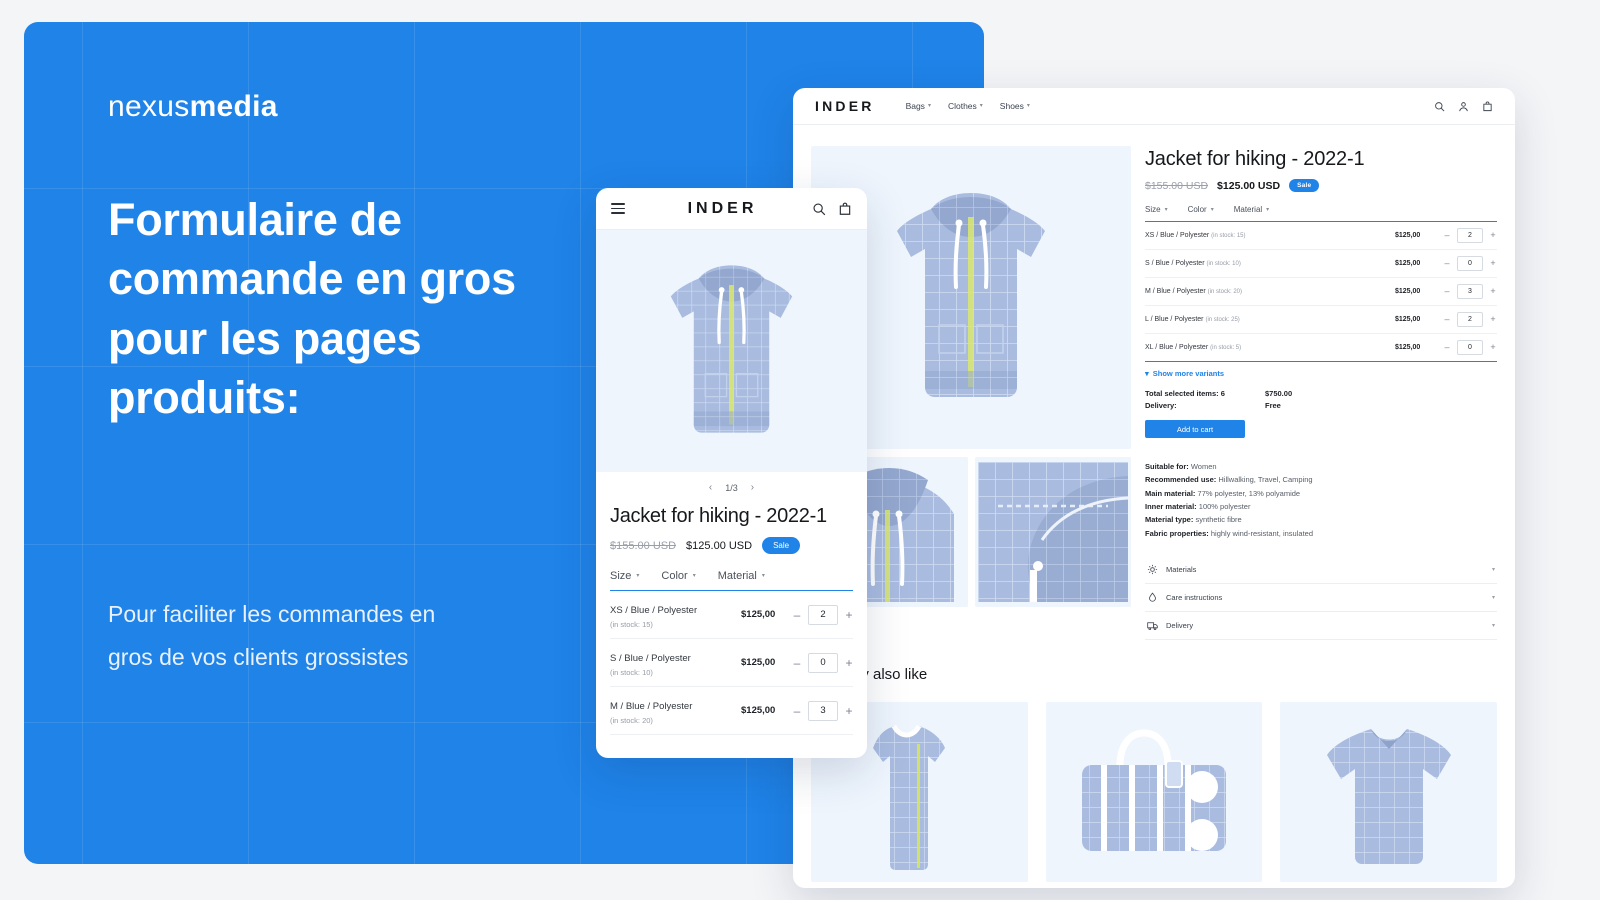 The width and height of the screenshot is (1600, 900). I want to click on mobile-product-title: Jacket for hiking - 2022-1, so click(718, 516).